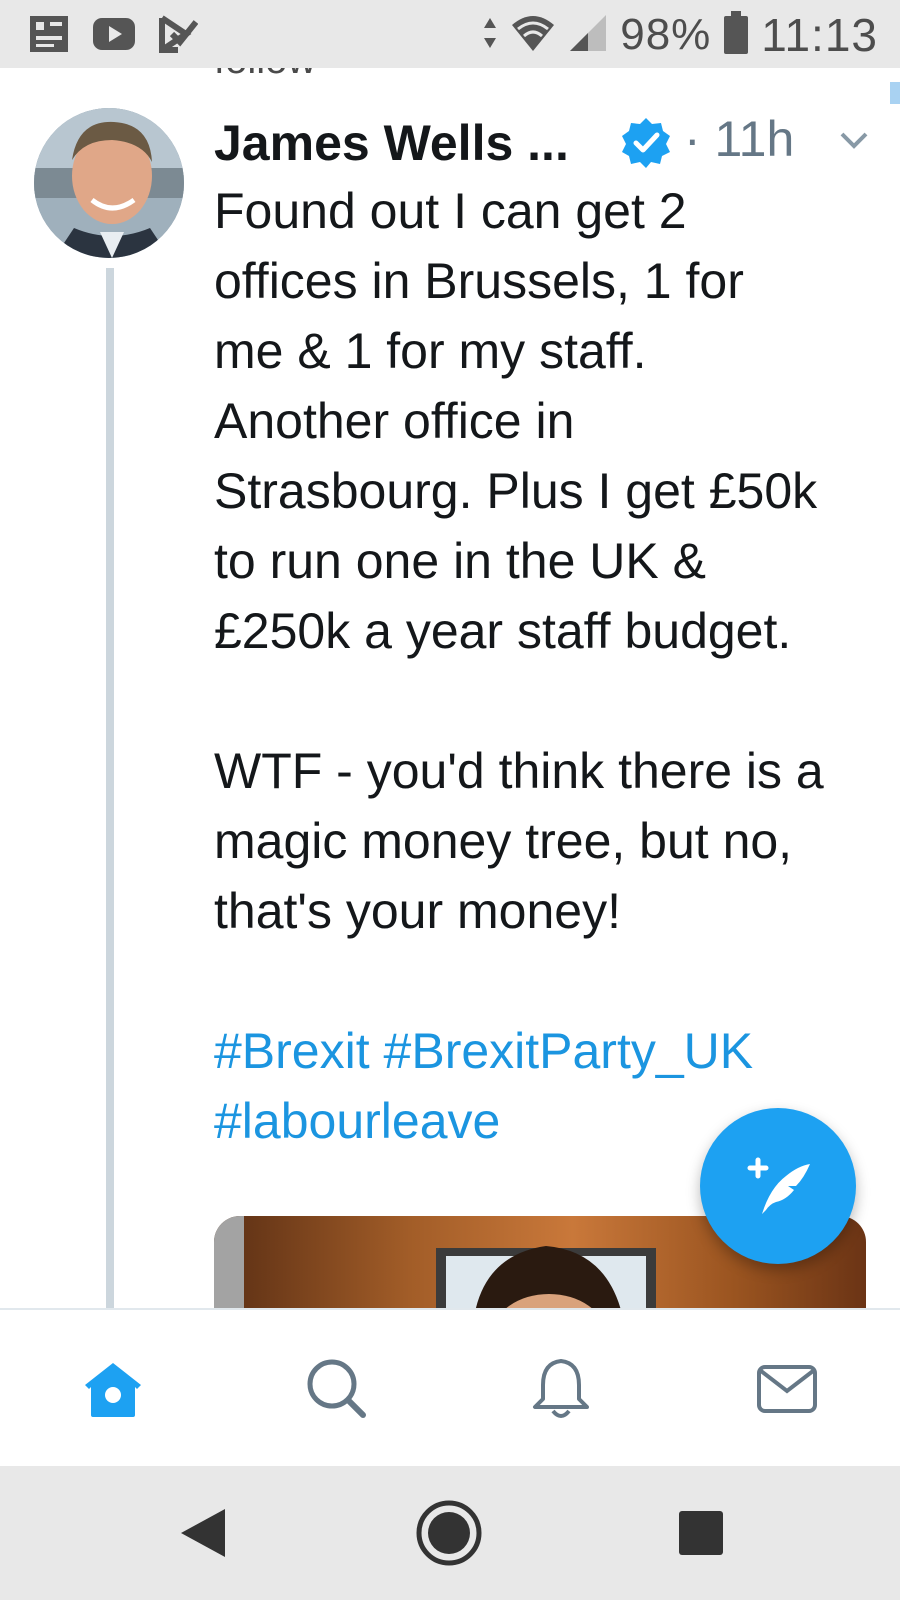 This screenshot has width=900, height=1600. What do you see at coordinates (450, 34) in the screenshot?
I see `status-bar: 98% 11:13` at bounding box center [450, 34].